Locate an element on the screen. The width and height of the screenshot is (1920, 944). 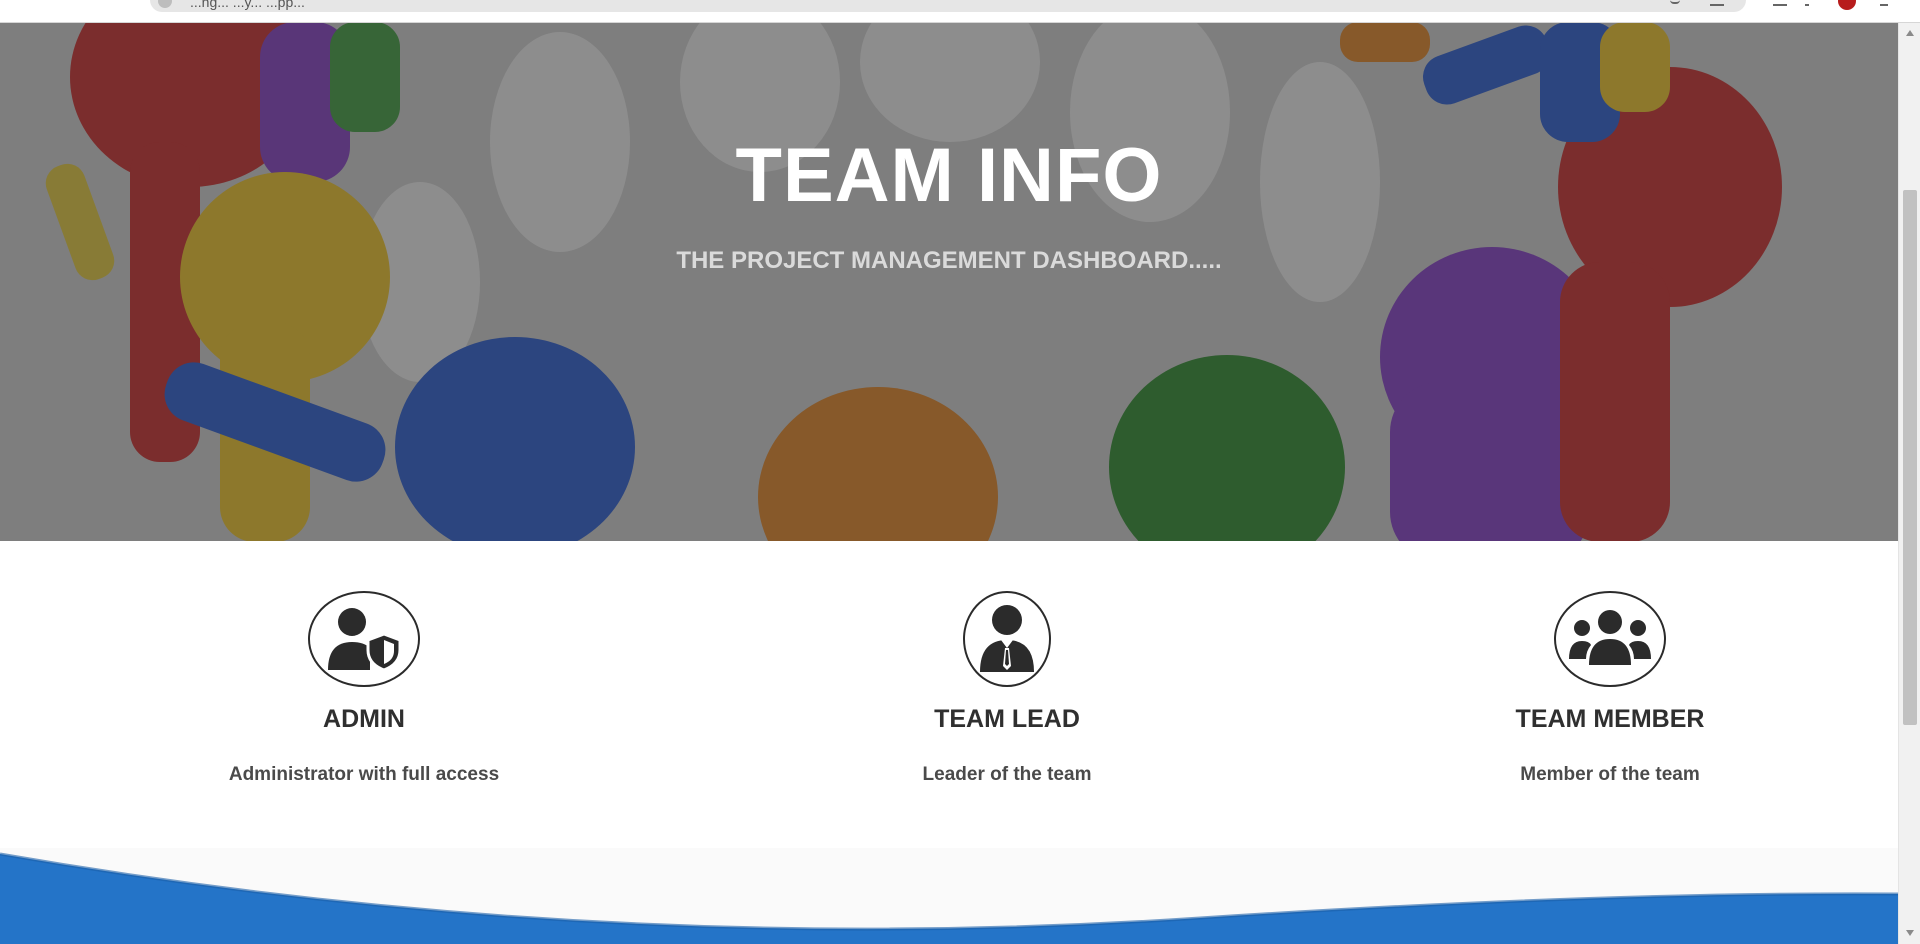
menu-icon is located at coordinates (1780, 3).